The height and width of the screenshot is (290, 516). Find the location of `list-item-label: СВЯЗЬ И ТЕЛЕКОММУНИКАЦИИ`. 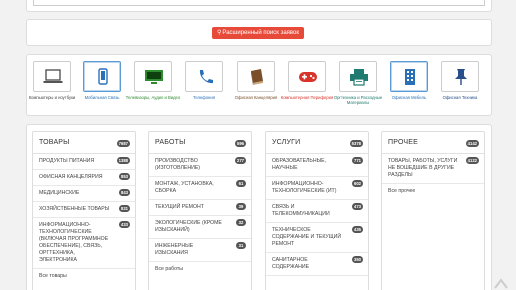

list-item-label: СВЯЗЬ И ТЕЛЕКОММУНИКАЦИИ is located at coordinates (301, 210).